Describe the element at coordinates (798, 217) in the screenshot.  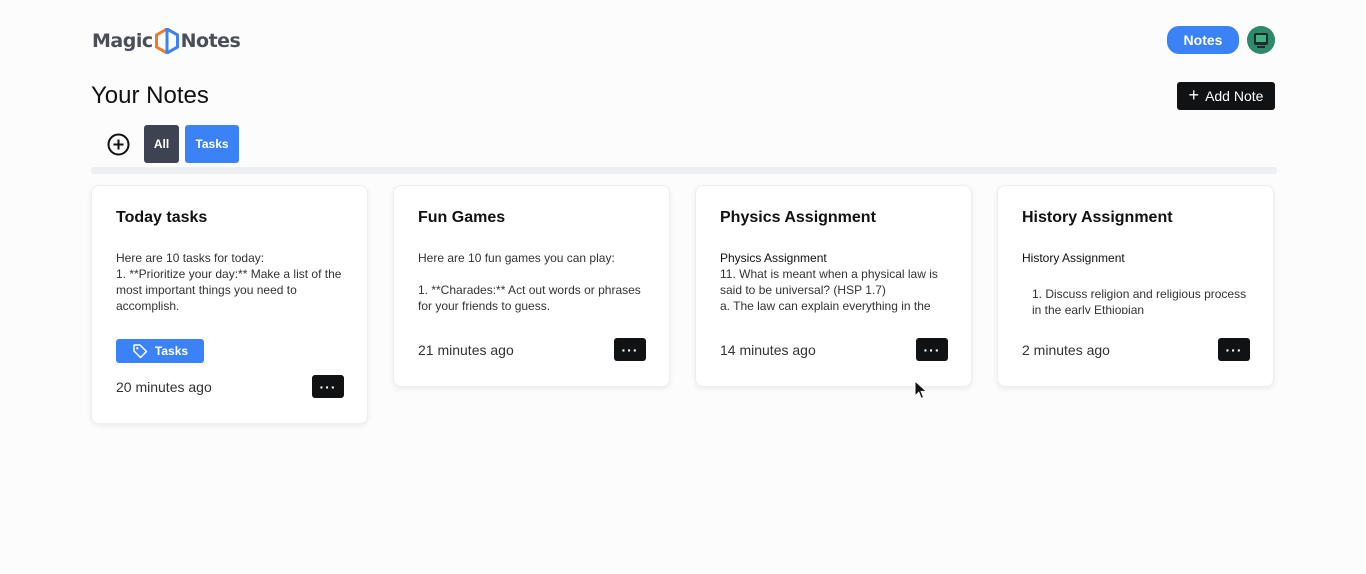
I see `note-card-title: Physics Assignment` at that location.